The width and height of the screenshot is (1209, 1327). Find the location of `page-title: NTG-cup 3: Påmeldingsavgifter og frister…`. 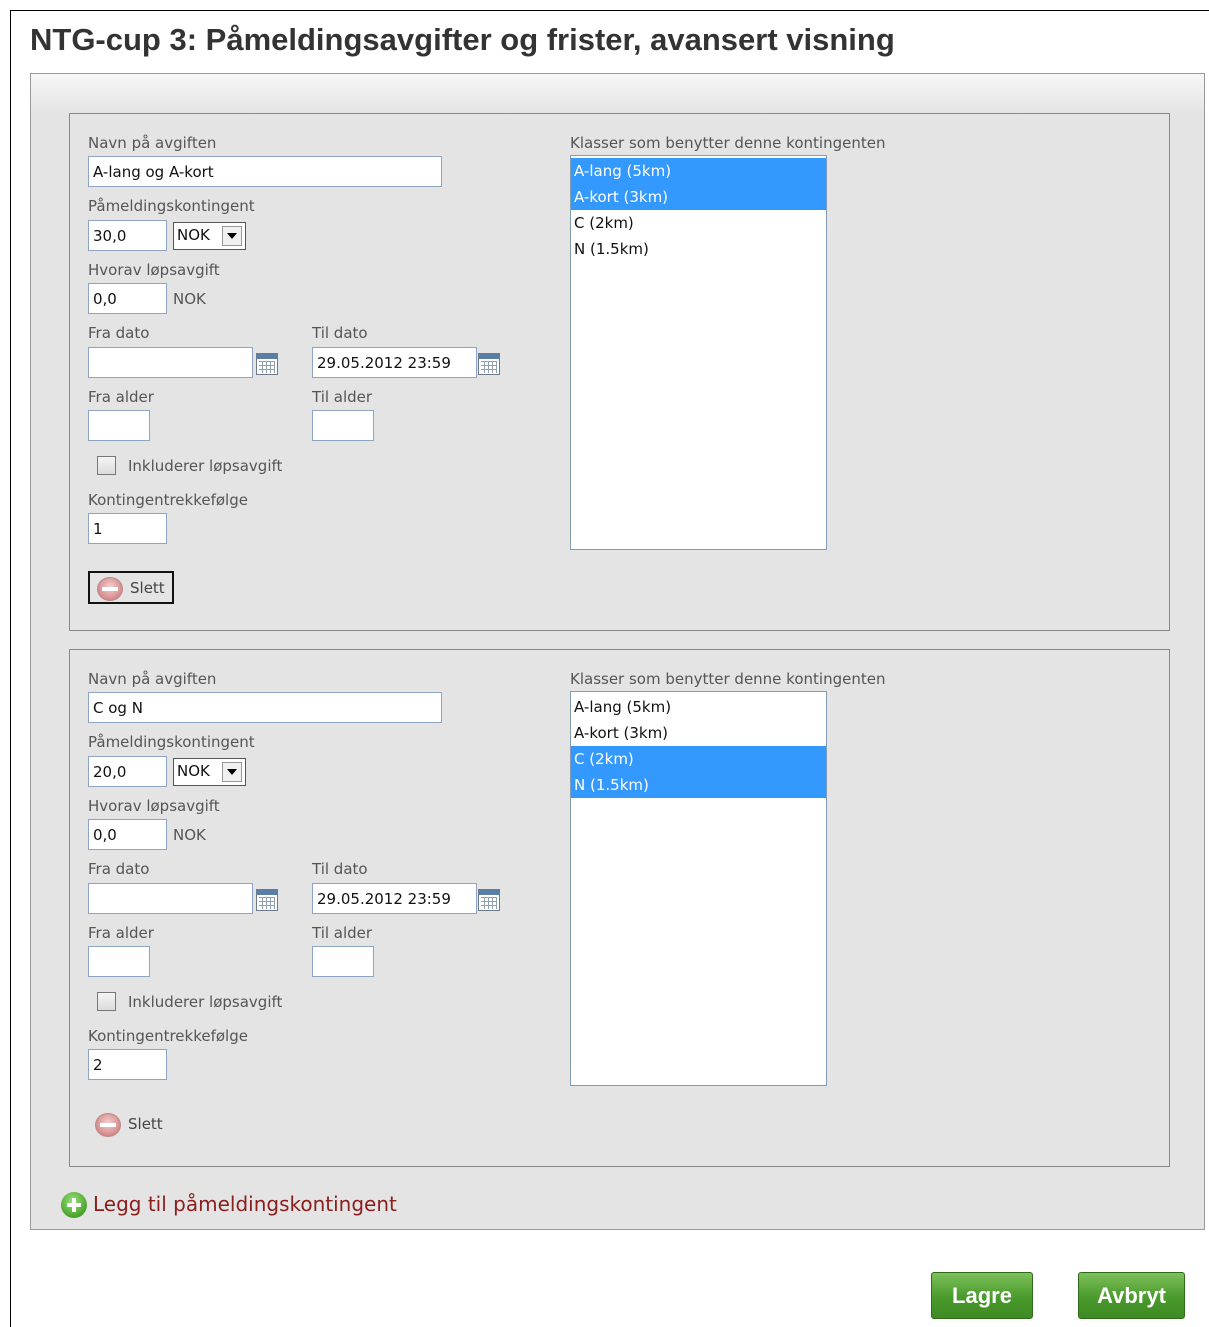

page-title: NTG-cup 3: Påmeldingsavgifter og frister… is located at coordinates (462, 39).